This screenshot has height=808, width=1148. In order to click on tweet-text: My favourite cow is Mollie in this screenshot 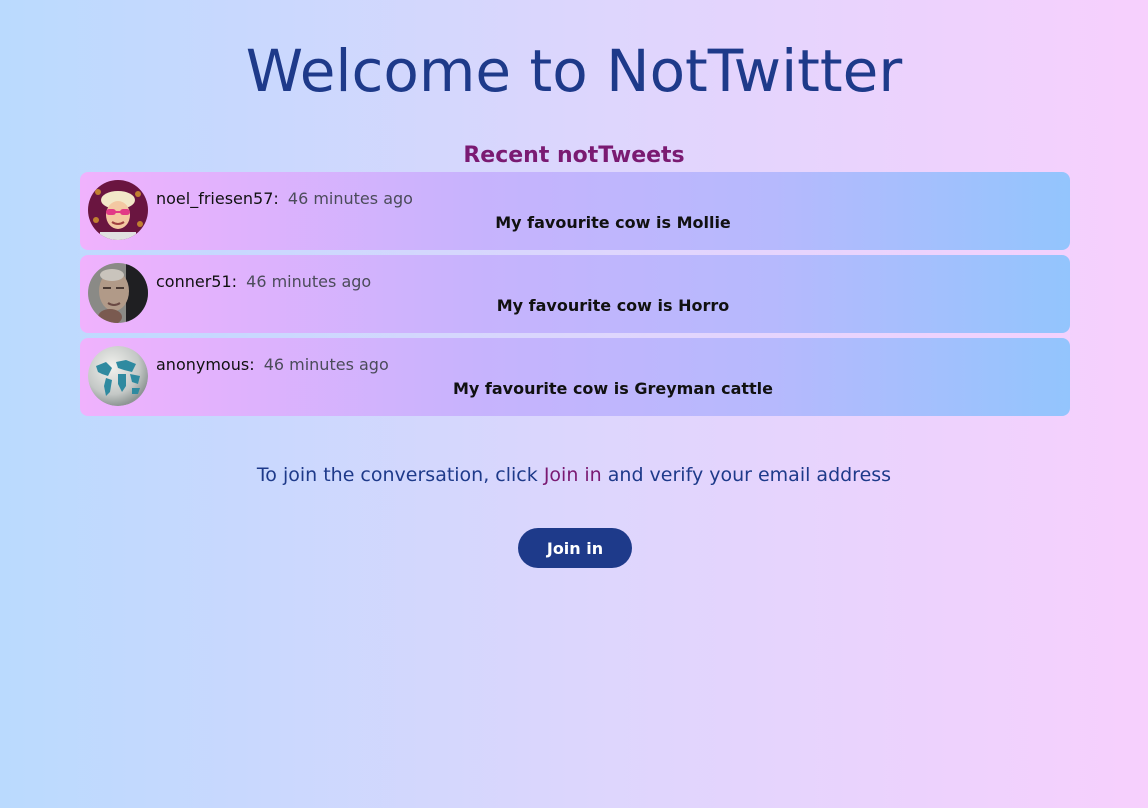, I will do `click(613, 222)`.